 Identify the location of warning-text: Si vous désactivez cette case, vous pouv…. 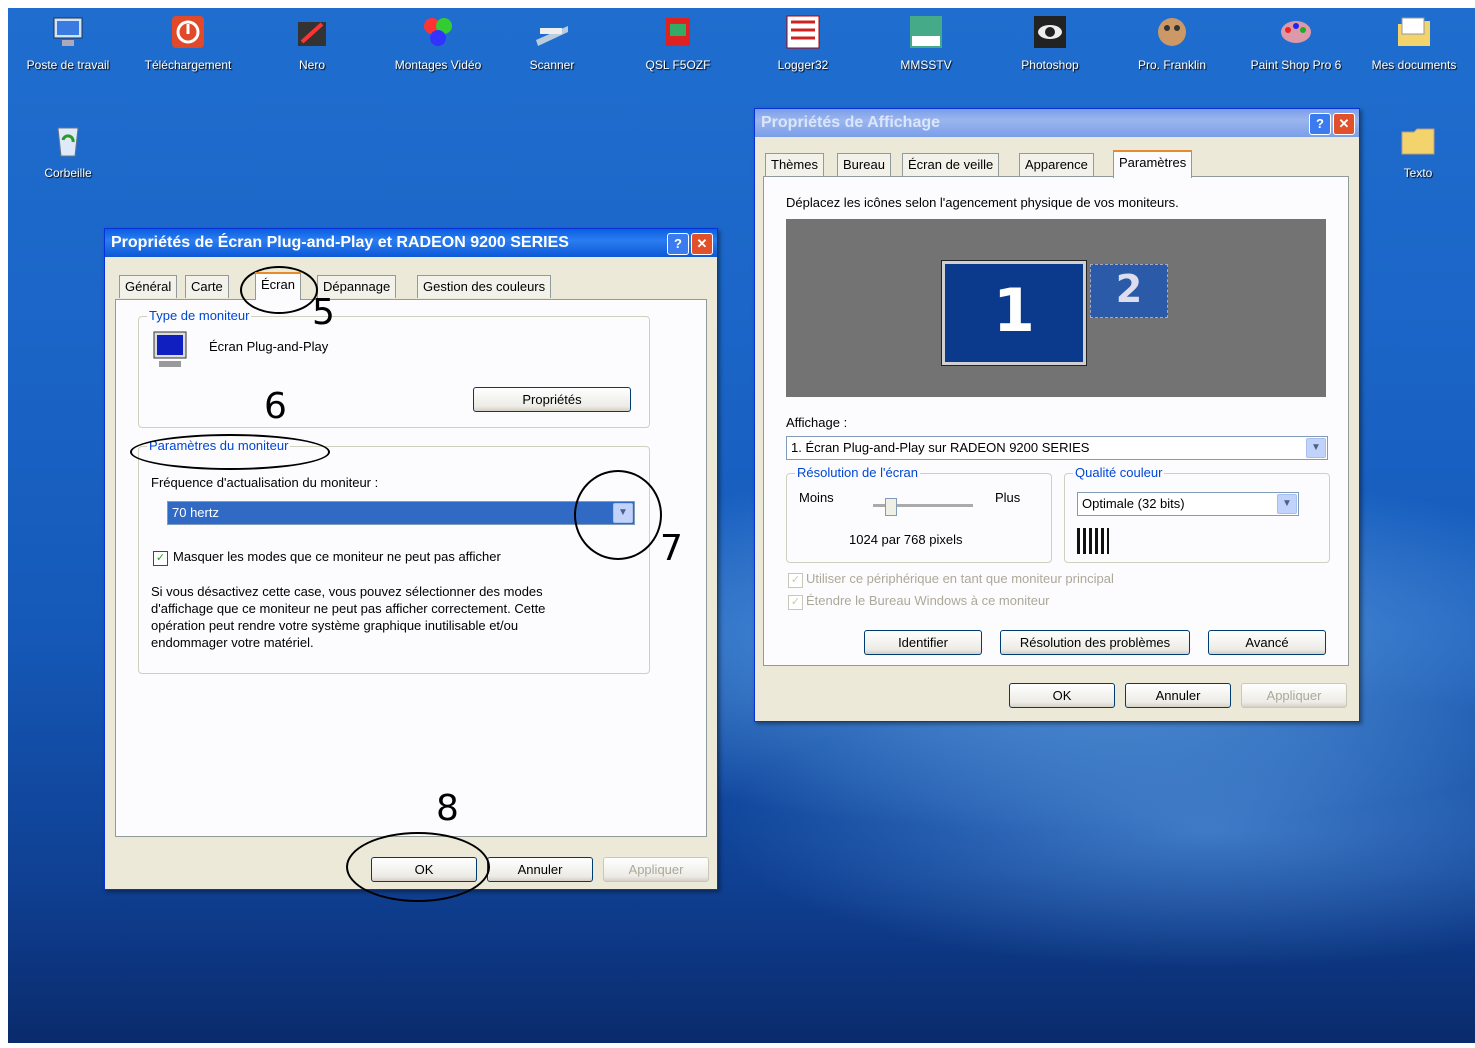
(348, 617).